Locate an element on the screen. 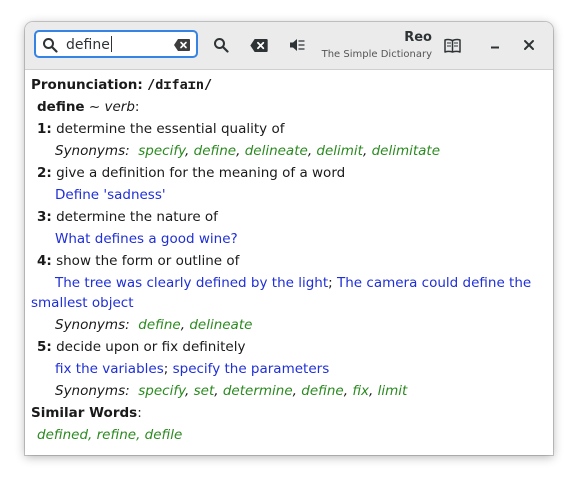 The image size is (579, 484). clear-search-icon is located at coordinates (182, 45).